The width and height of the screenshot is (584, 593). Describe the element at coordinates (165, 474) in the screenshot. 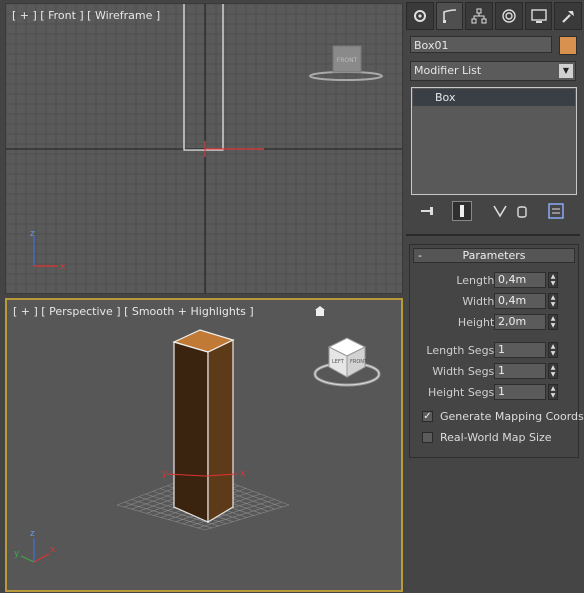

I see `box-axis-y-label: y` at that location.